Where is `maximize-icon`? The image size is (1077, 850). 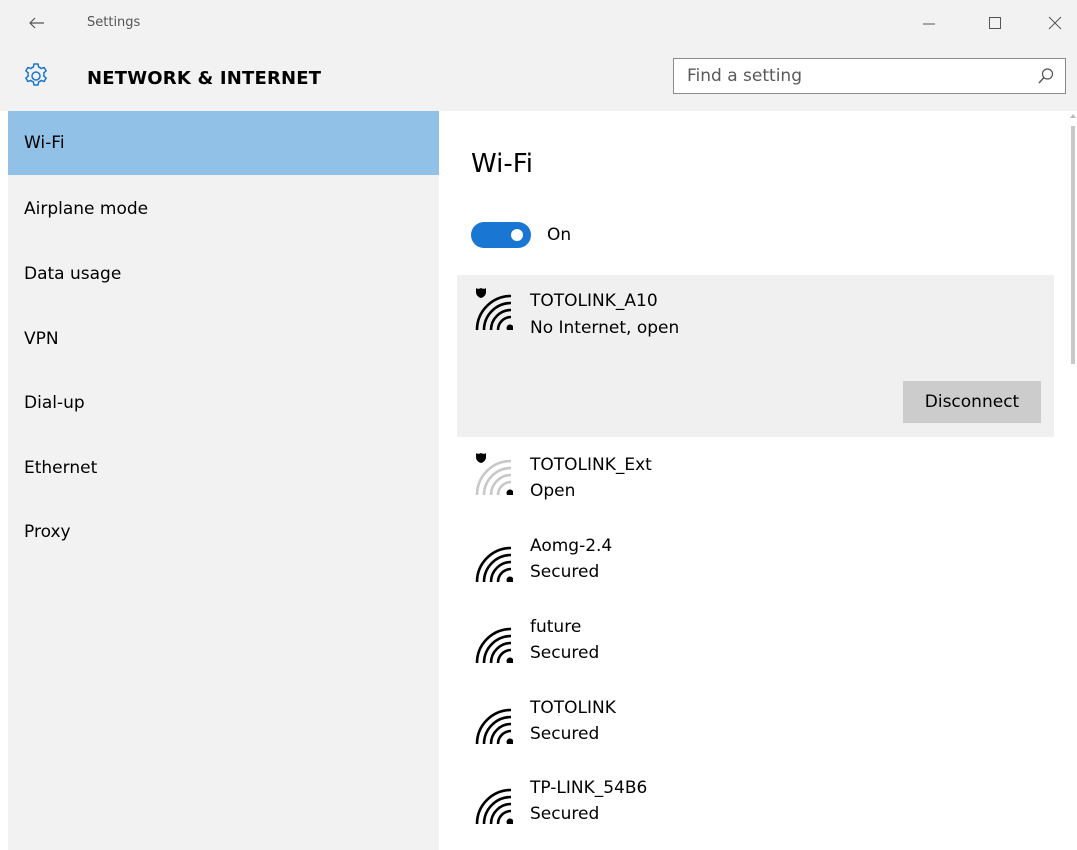 maximize-icon is located at coordinates (995, 23).